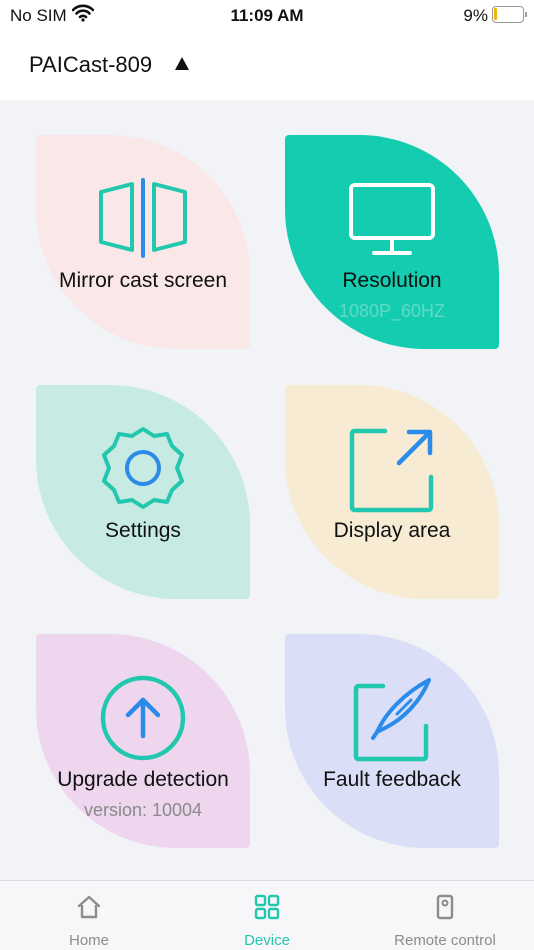  I want to click on remote-icon, so click(445, 909).